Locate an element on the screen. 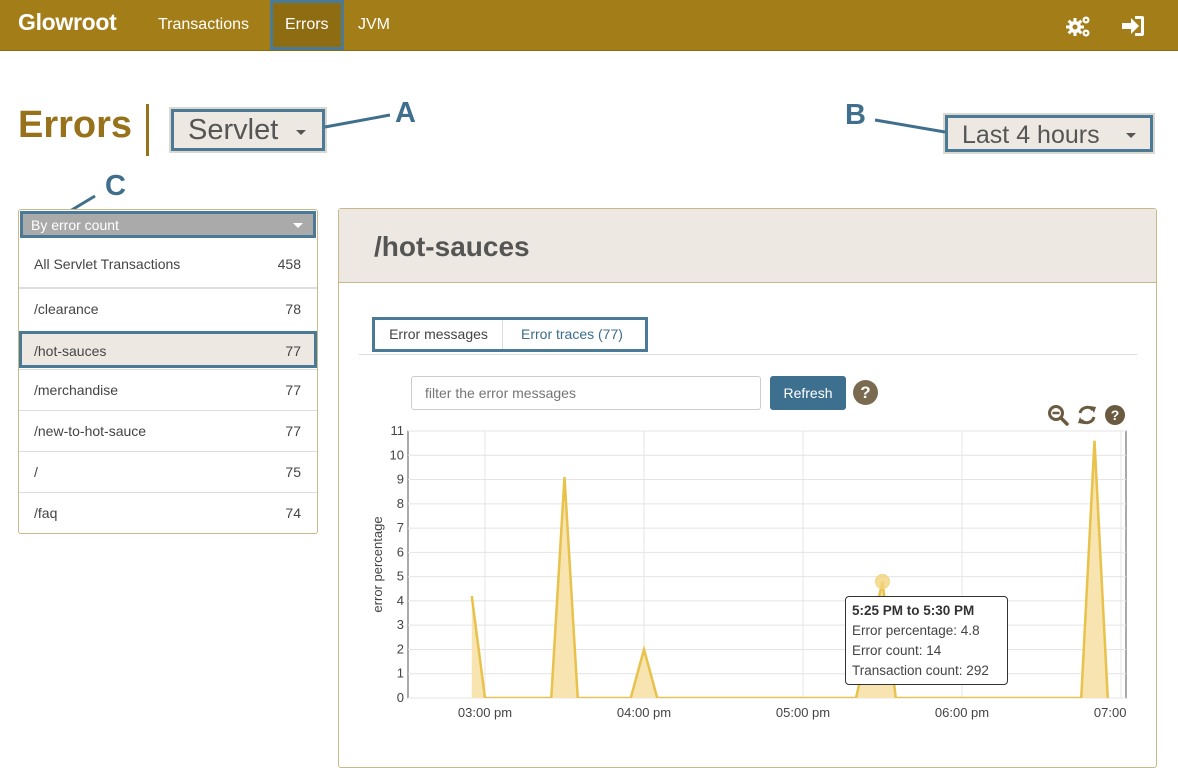 The image size is (1178, 768). x-tick-label: 06:00 pm is located at coordinates (962, 712).